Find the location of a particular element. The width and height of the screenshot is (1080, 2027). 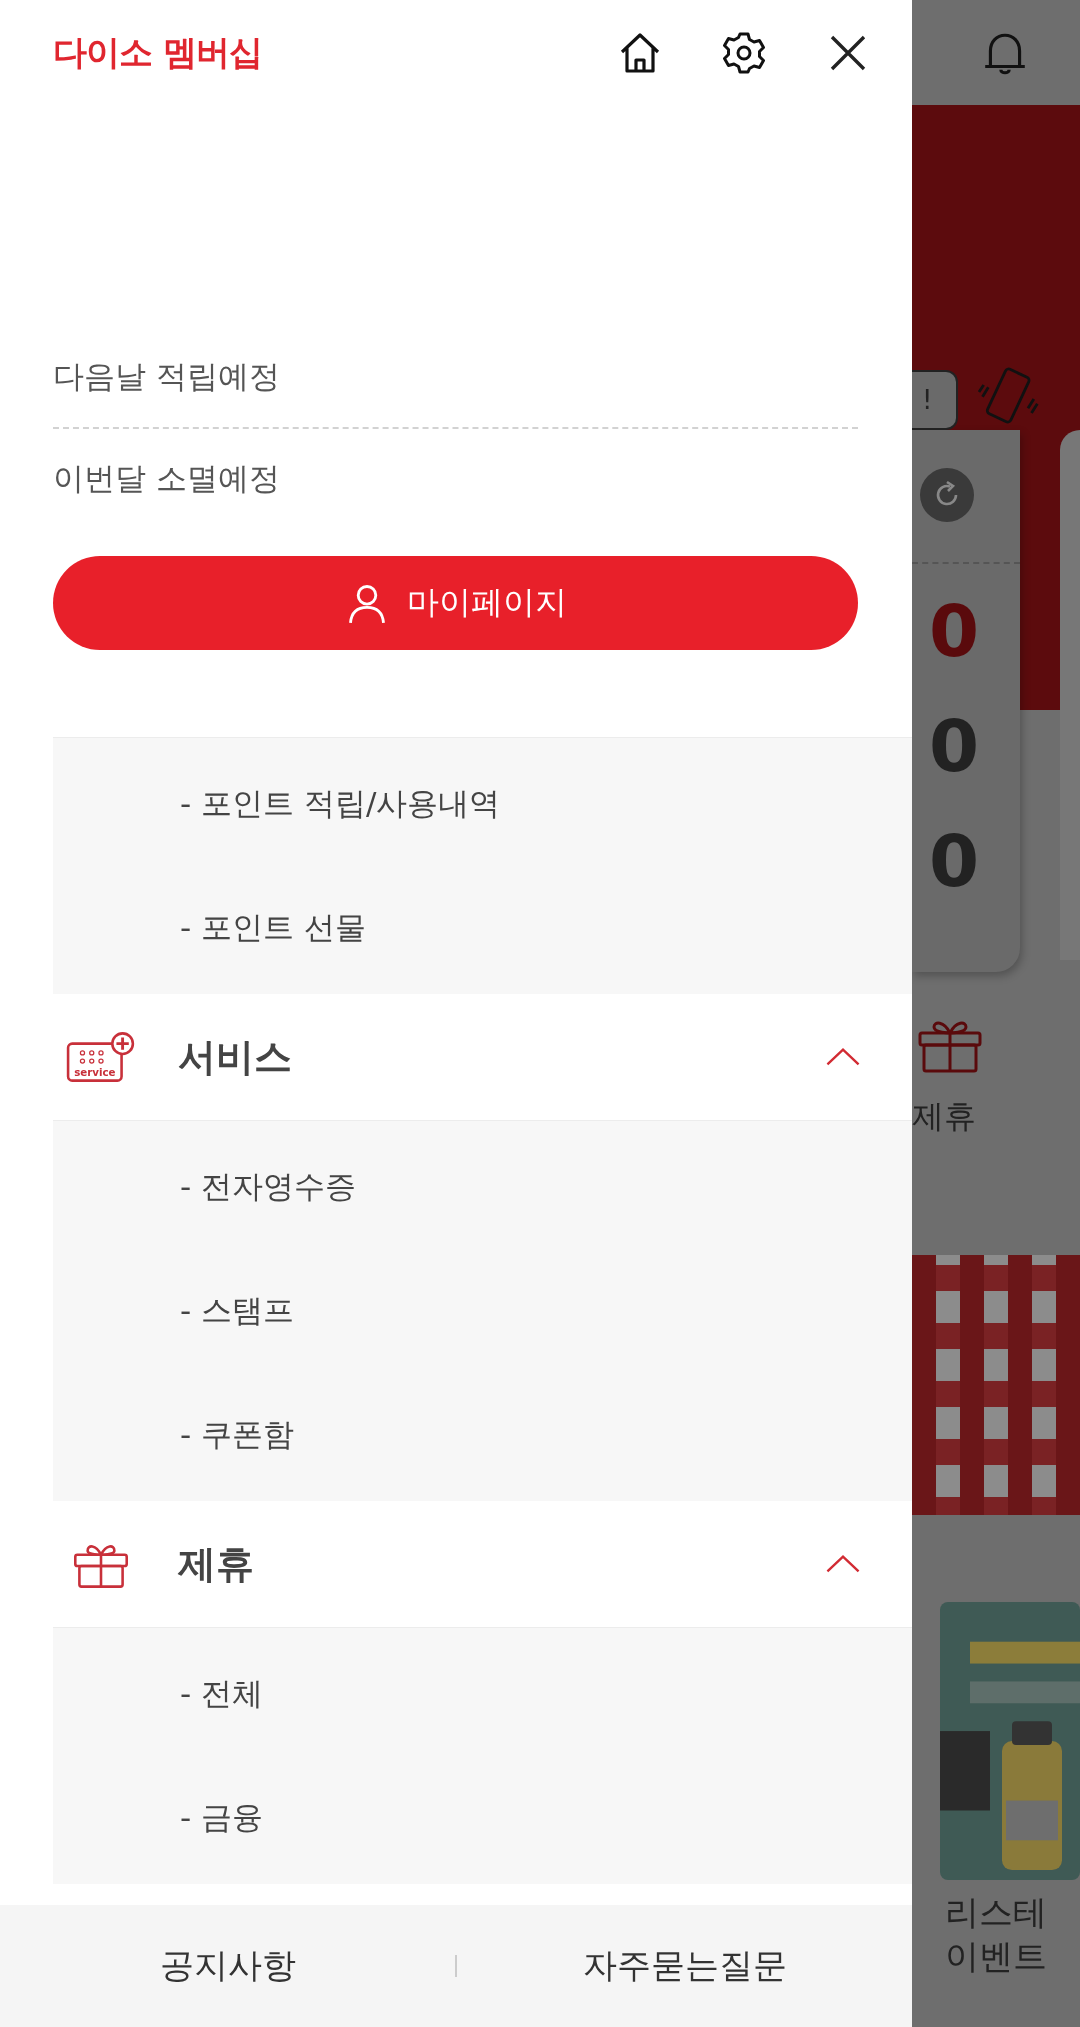

refresh-icon is located at coordinates (947, 495).